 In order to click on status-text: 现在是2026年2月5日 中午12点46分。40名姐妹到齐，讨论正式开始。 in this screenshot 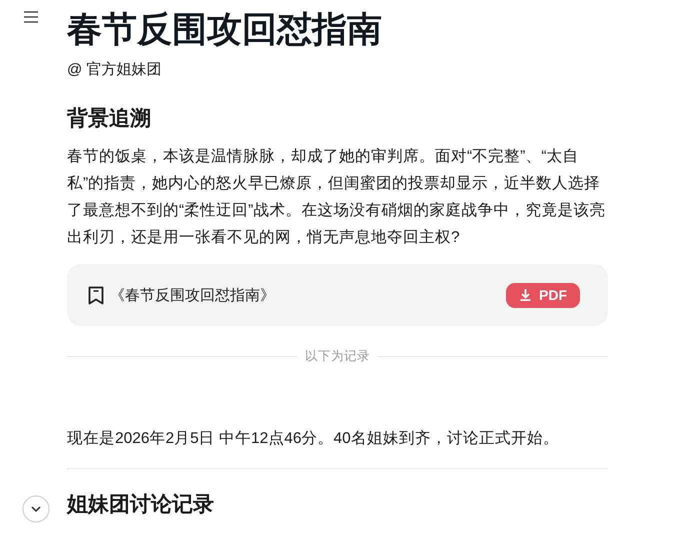, I will do `click(313, 439)`.